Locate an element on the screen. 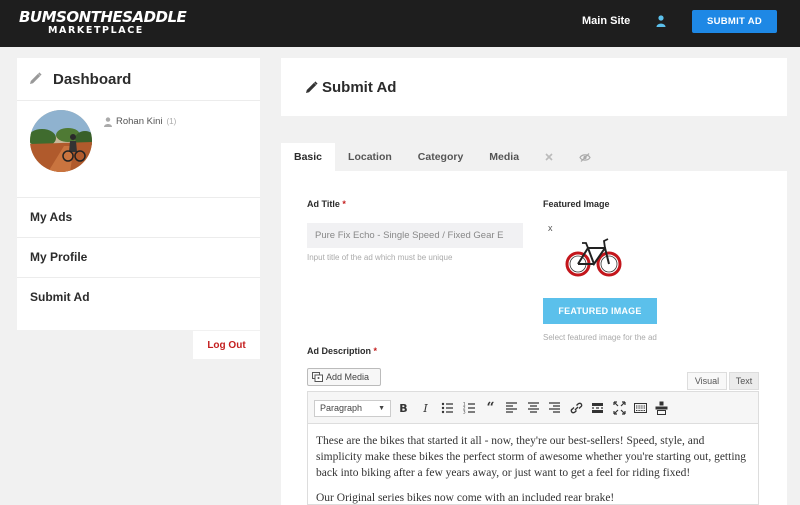 This screenshot has width=800, height=505. featured-image-preview is located at coordinates (593, 257).